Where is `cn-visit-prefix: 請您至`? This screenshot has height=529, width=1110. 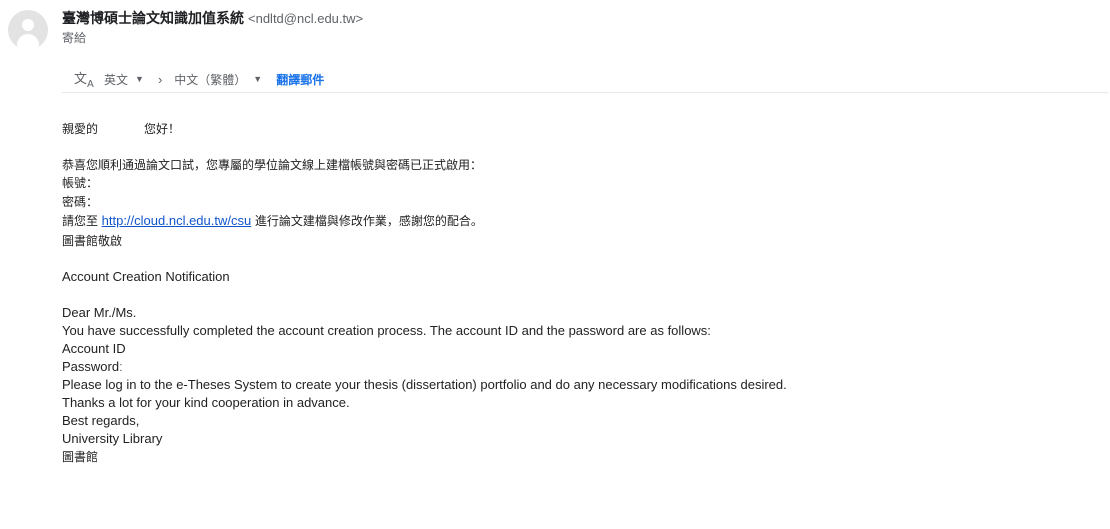 cn-visit-prefix: 請您至 is located at coordinates (80, 221).